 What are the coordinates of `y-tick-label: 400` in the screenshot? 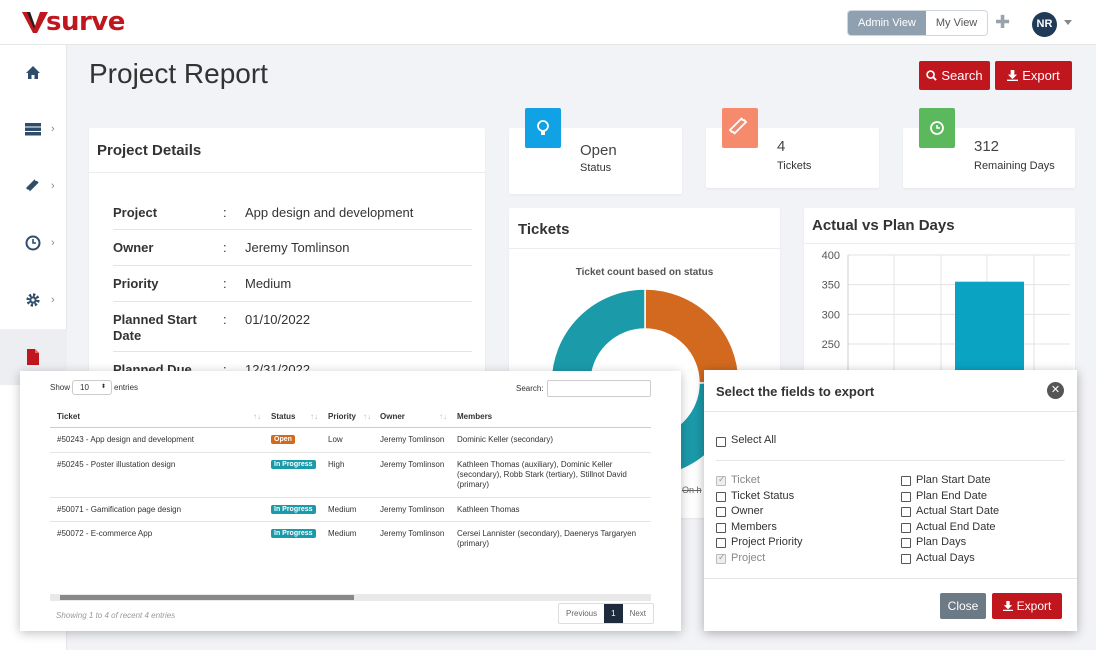 It's located at (831, 256).